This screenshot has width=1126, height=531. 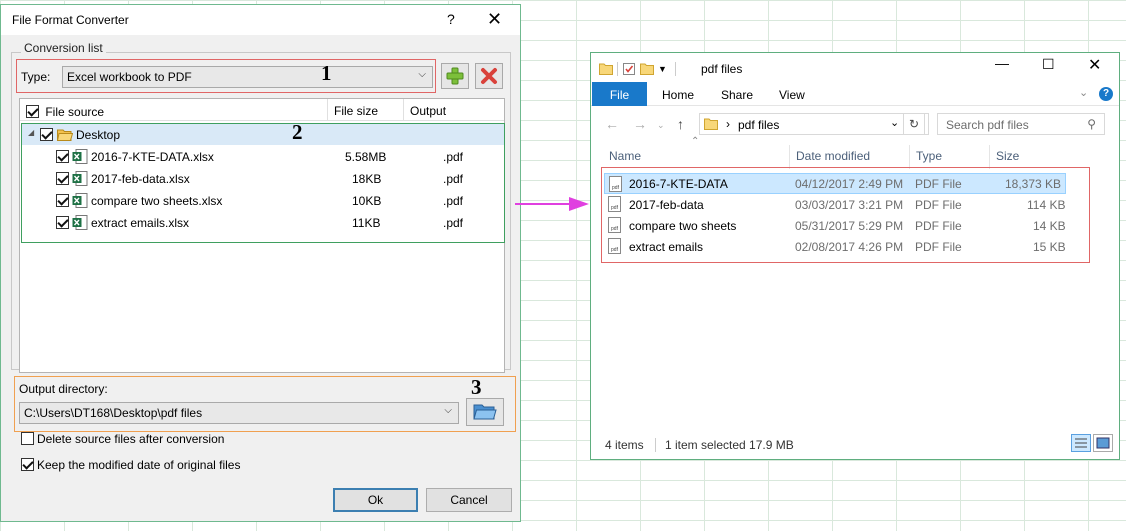 I want to click on type-select-value: Excel workbook to PDF, so click(x=129, y=77).